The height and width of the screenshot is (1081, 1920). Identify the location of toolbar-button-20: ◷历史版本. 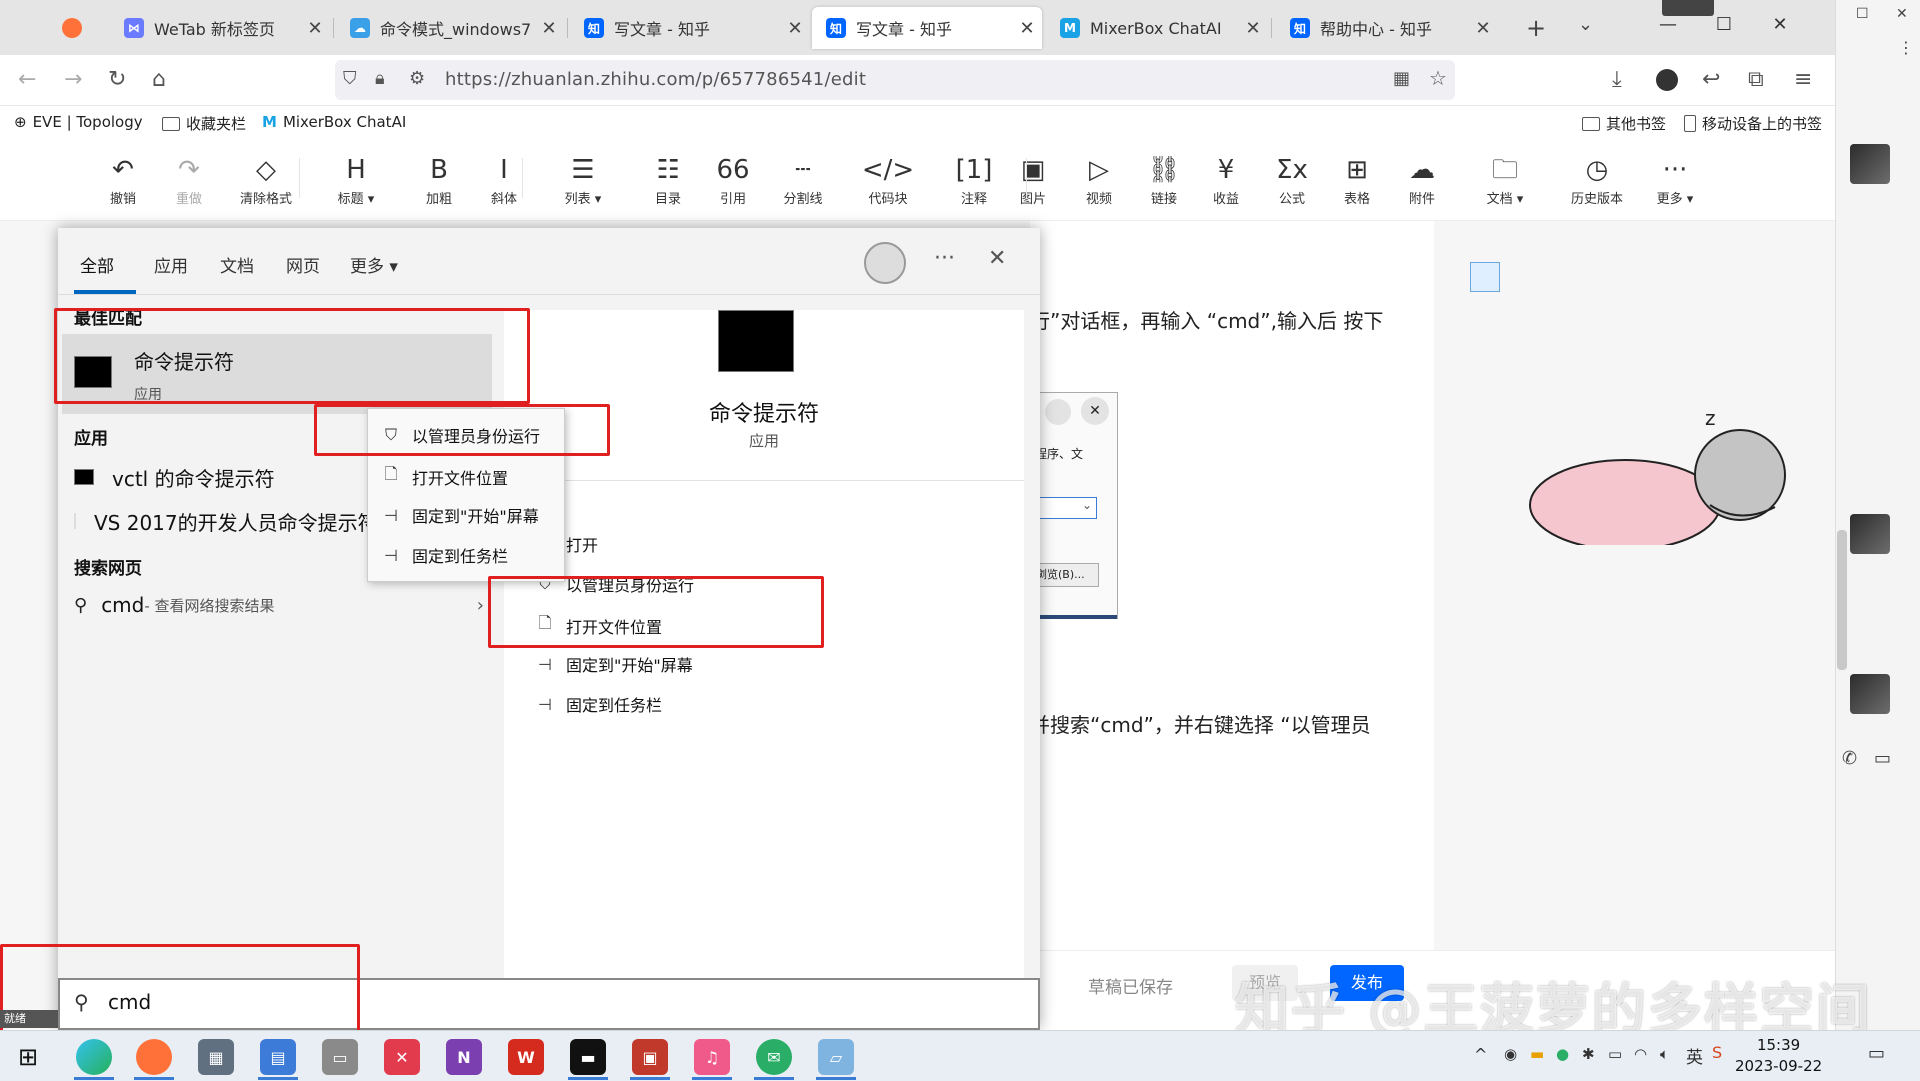
(1597, 180).